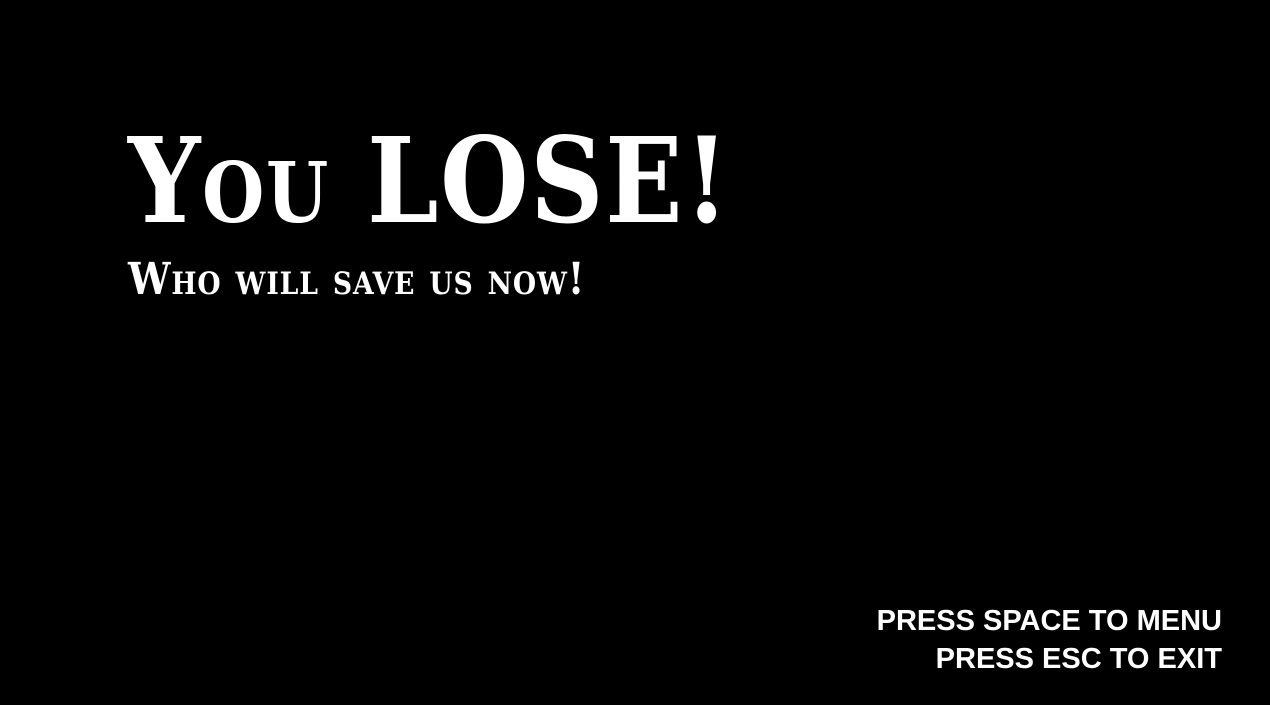 The width and height of the screenshot is (1270, 705). I want to click on exit-hint: PRESS ESC TO EXIT, so click(1049, 659).